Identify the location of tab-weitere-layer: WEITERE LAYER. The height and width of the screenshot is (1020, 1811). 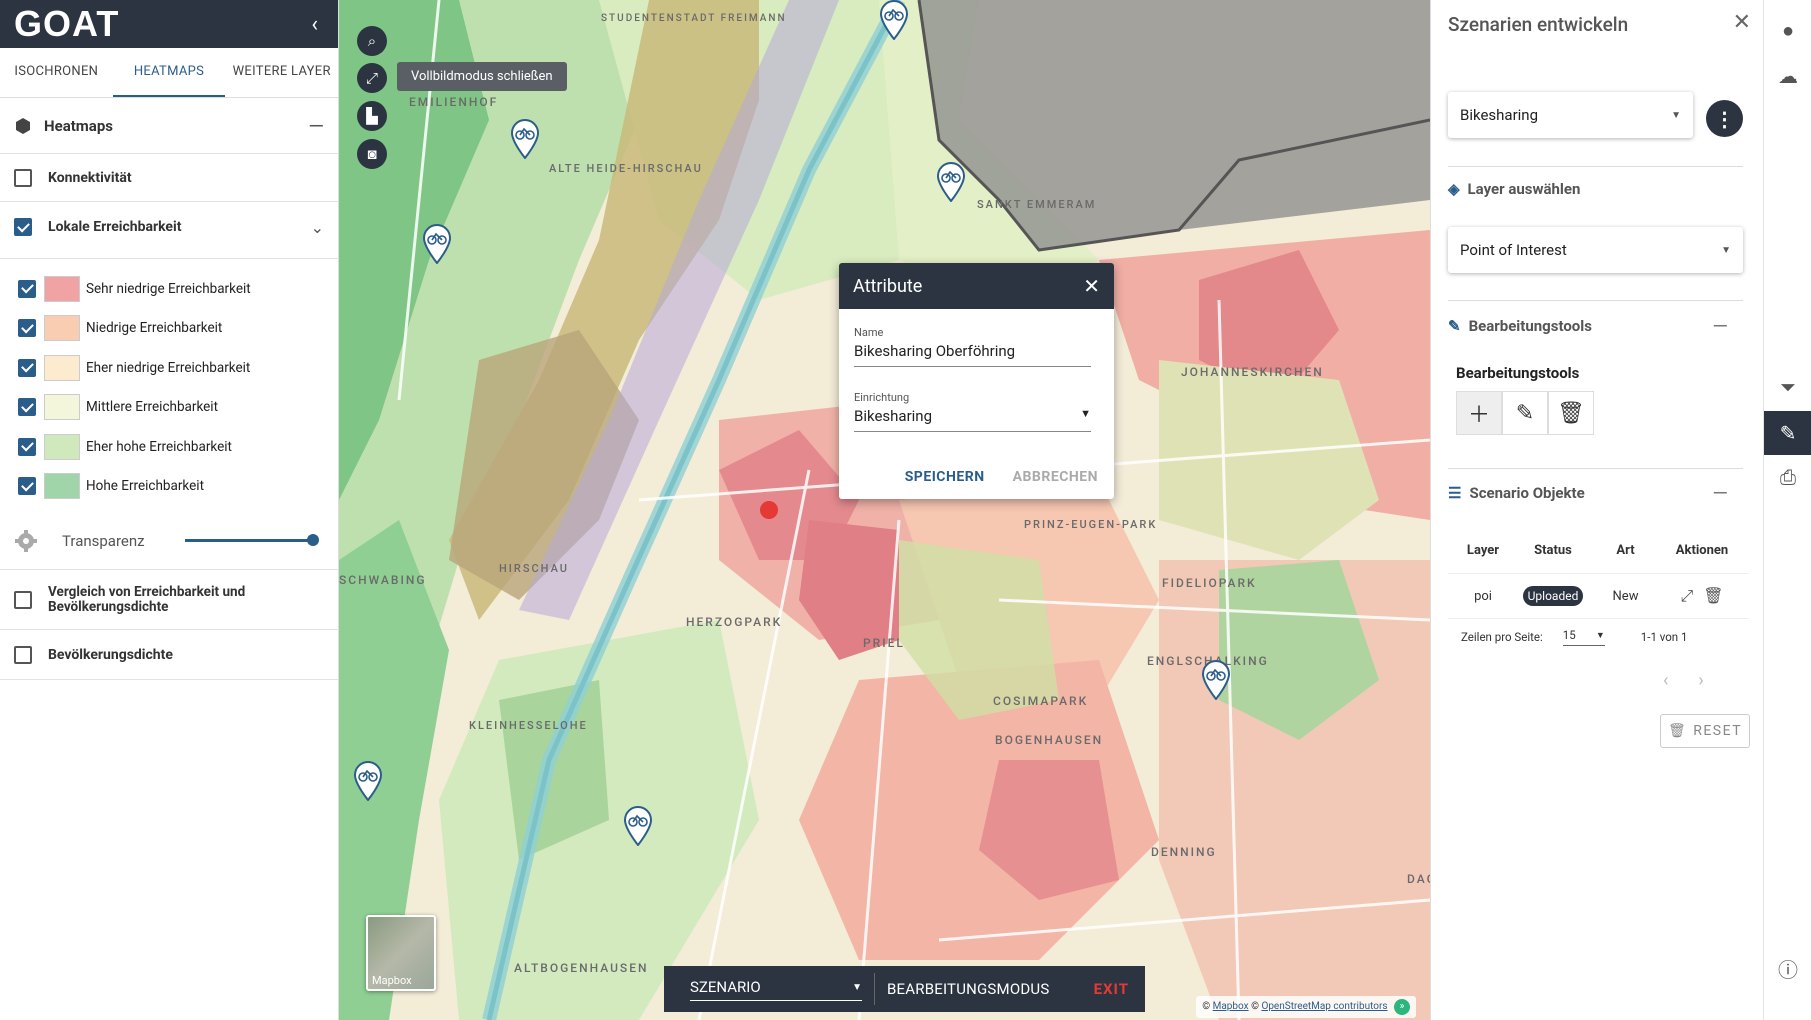
(281, 72).